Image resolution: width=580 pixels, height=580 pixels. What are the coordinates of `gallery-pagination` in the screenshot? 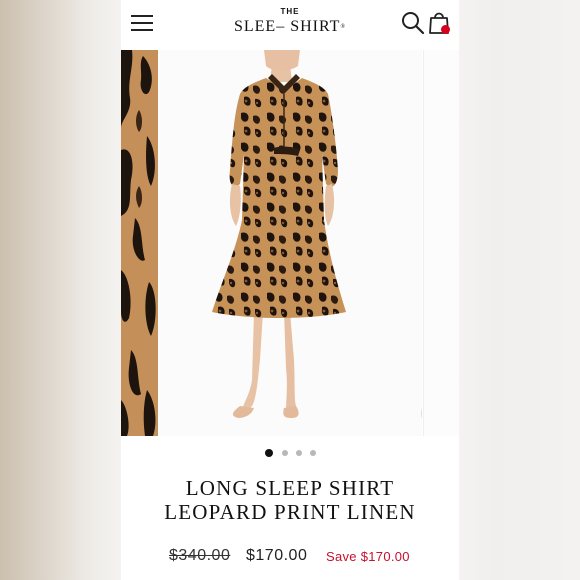 It's located at (290, 453).